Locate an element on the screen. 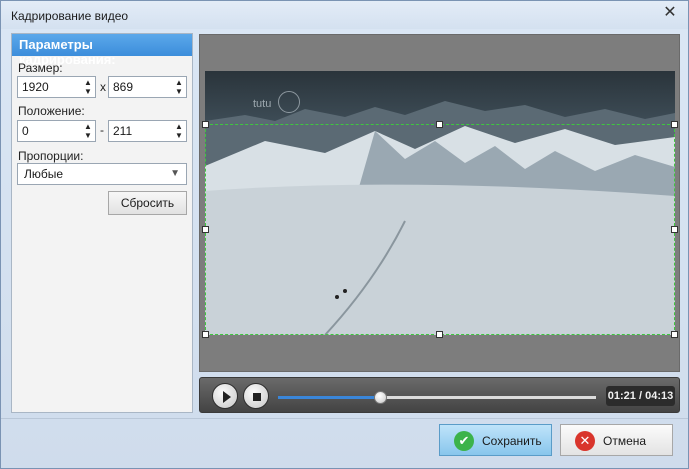  size-width-spinner: 1920 ▲ ▼ is located at coordinates (56, 87).